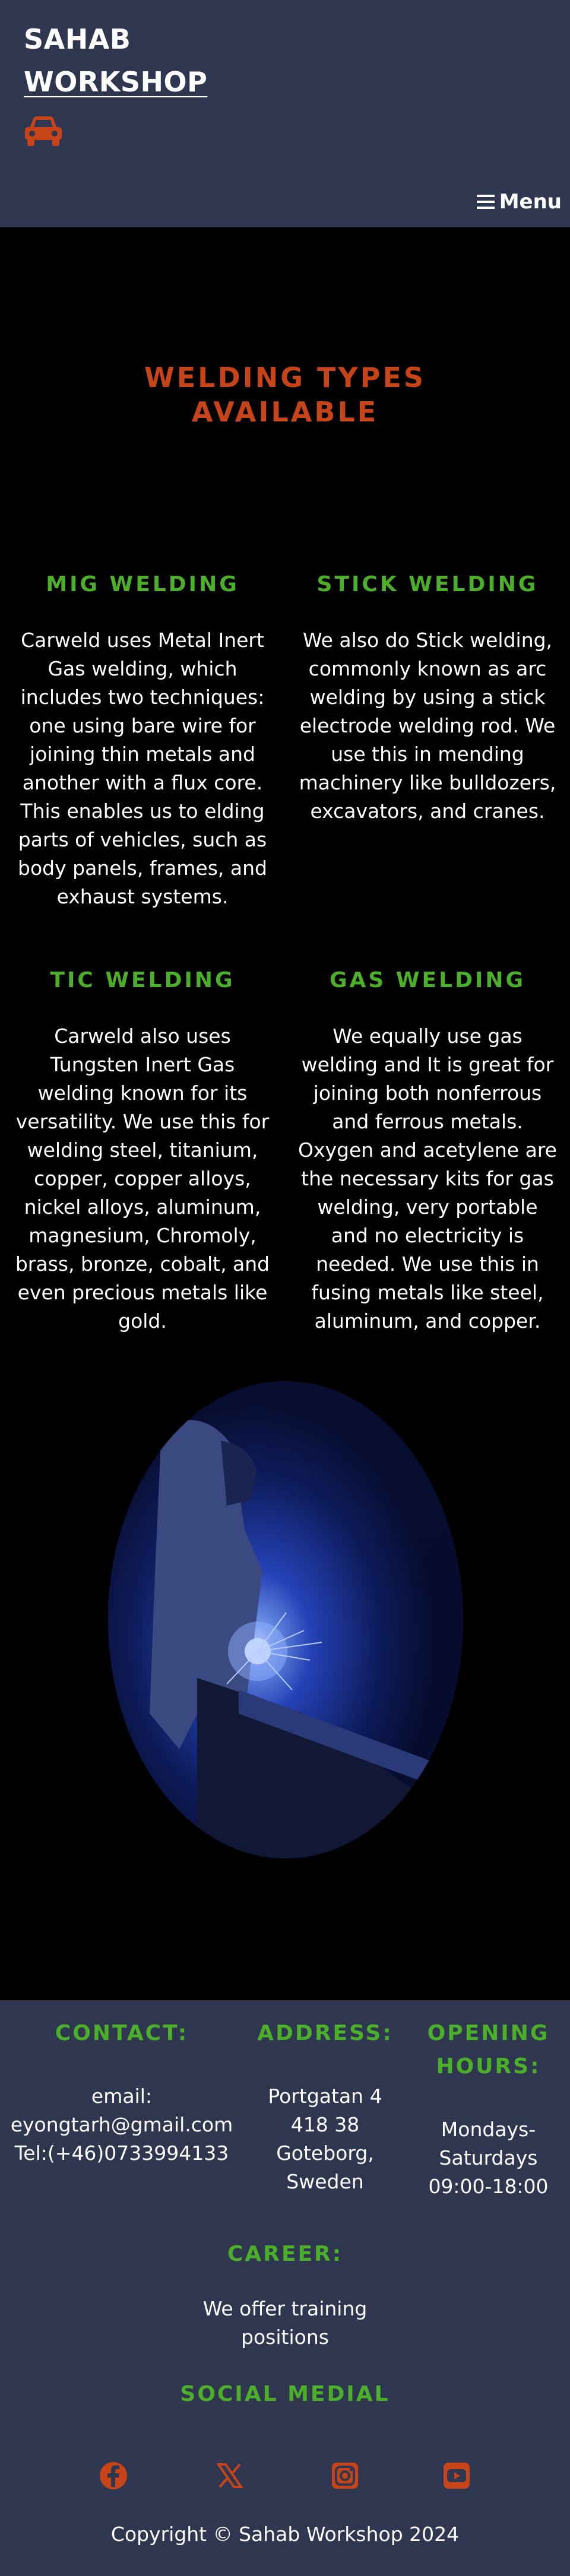  Describe the element at coordinates (325, 2139) in the screenshot. I see `address-text: Portgatan 4 418 38 Goteborg, Sweden` at that location.